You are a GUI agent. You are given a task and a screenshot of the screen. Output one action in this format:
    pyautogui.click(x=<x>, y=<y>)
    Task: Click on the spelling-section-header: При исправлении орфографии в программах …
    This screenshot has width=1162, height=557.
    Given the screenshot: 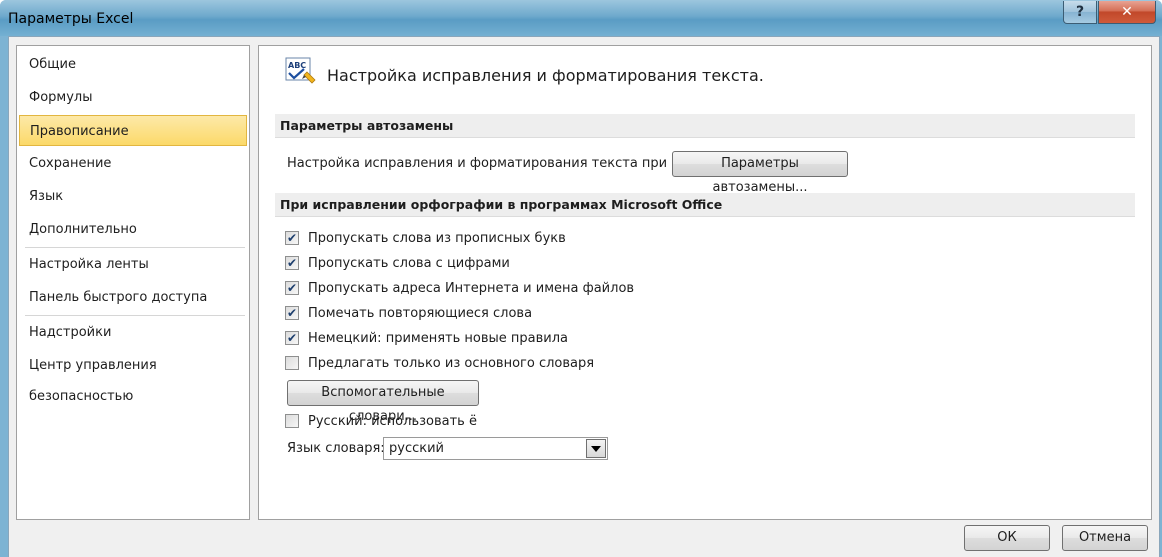 What is the action you would take?
    pyautogui.click(x=705, y=205)
    